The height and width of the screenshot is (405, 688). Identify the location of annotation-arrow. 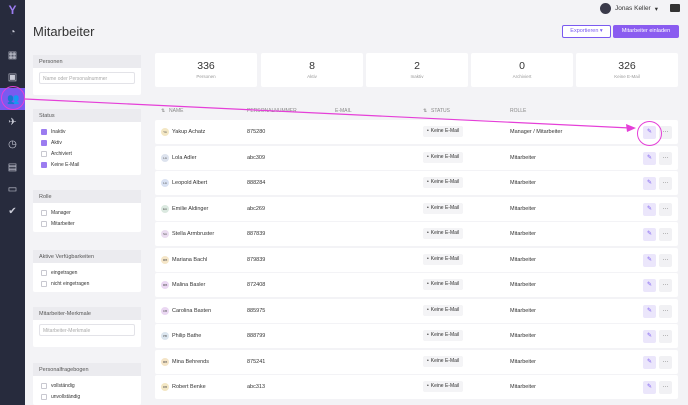
(330, 115).